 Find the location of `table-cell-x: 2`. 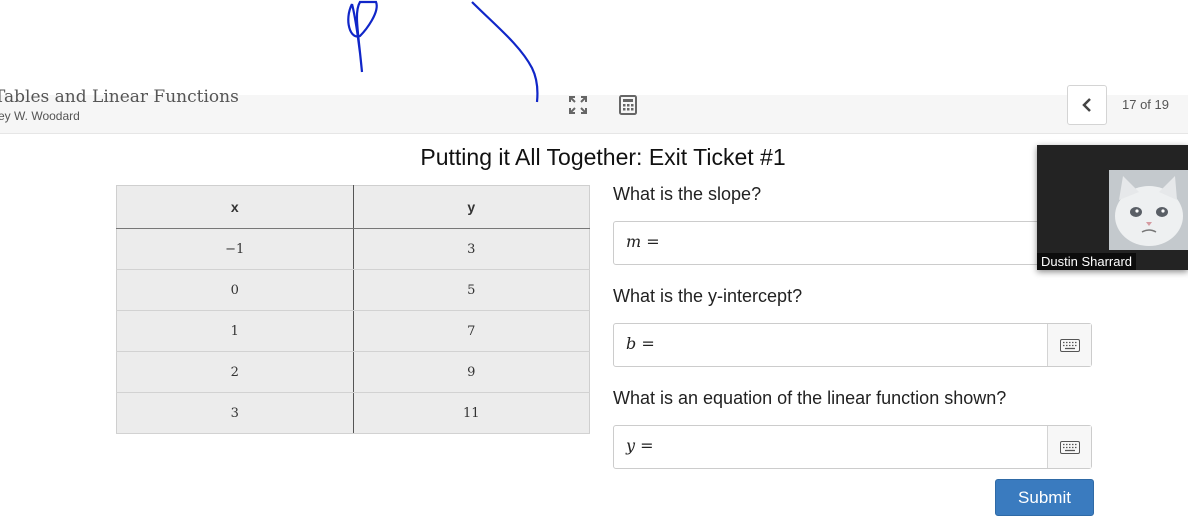

table-cell-x: 2 is located at coordinates (235, 372).